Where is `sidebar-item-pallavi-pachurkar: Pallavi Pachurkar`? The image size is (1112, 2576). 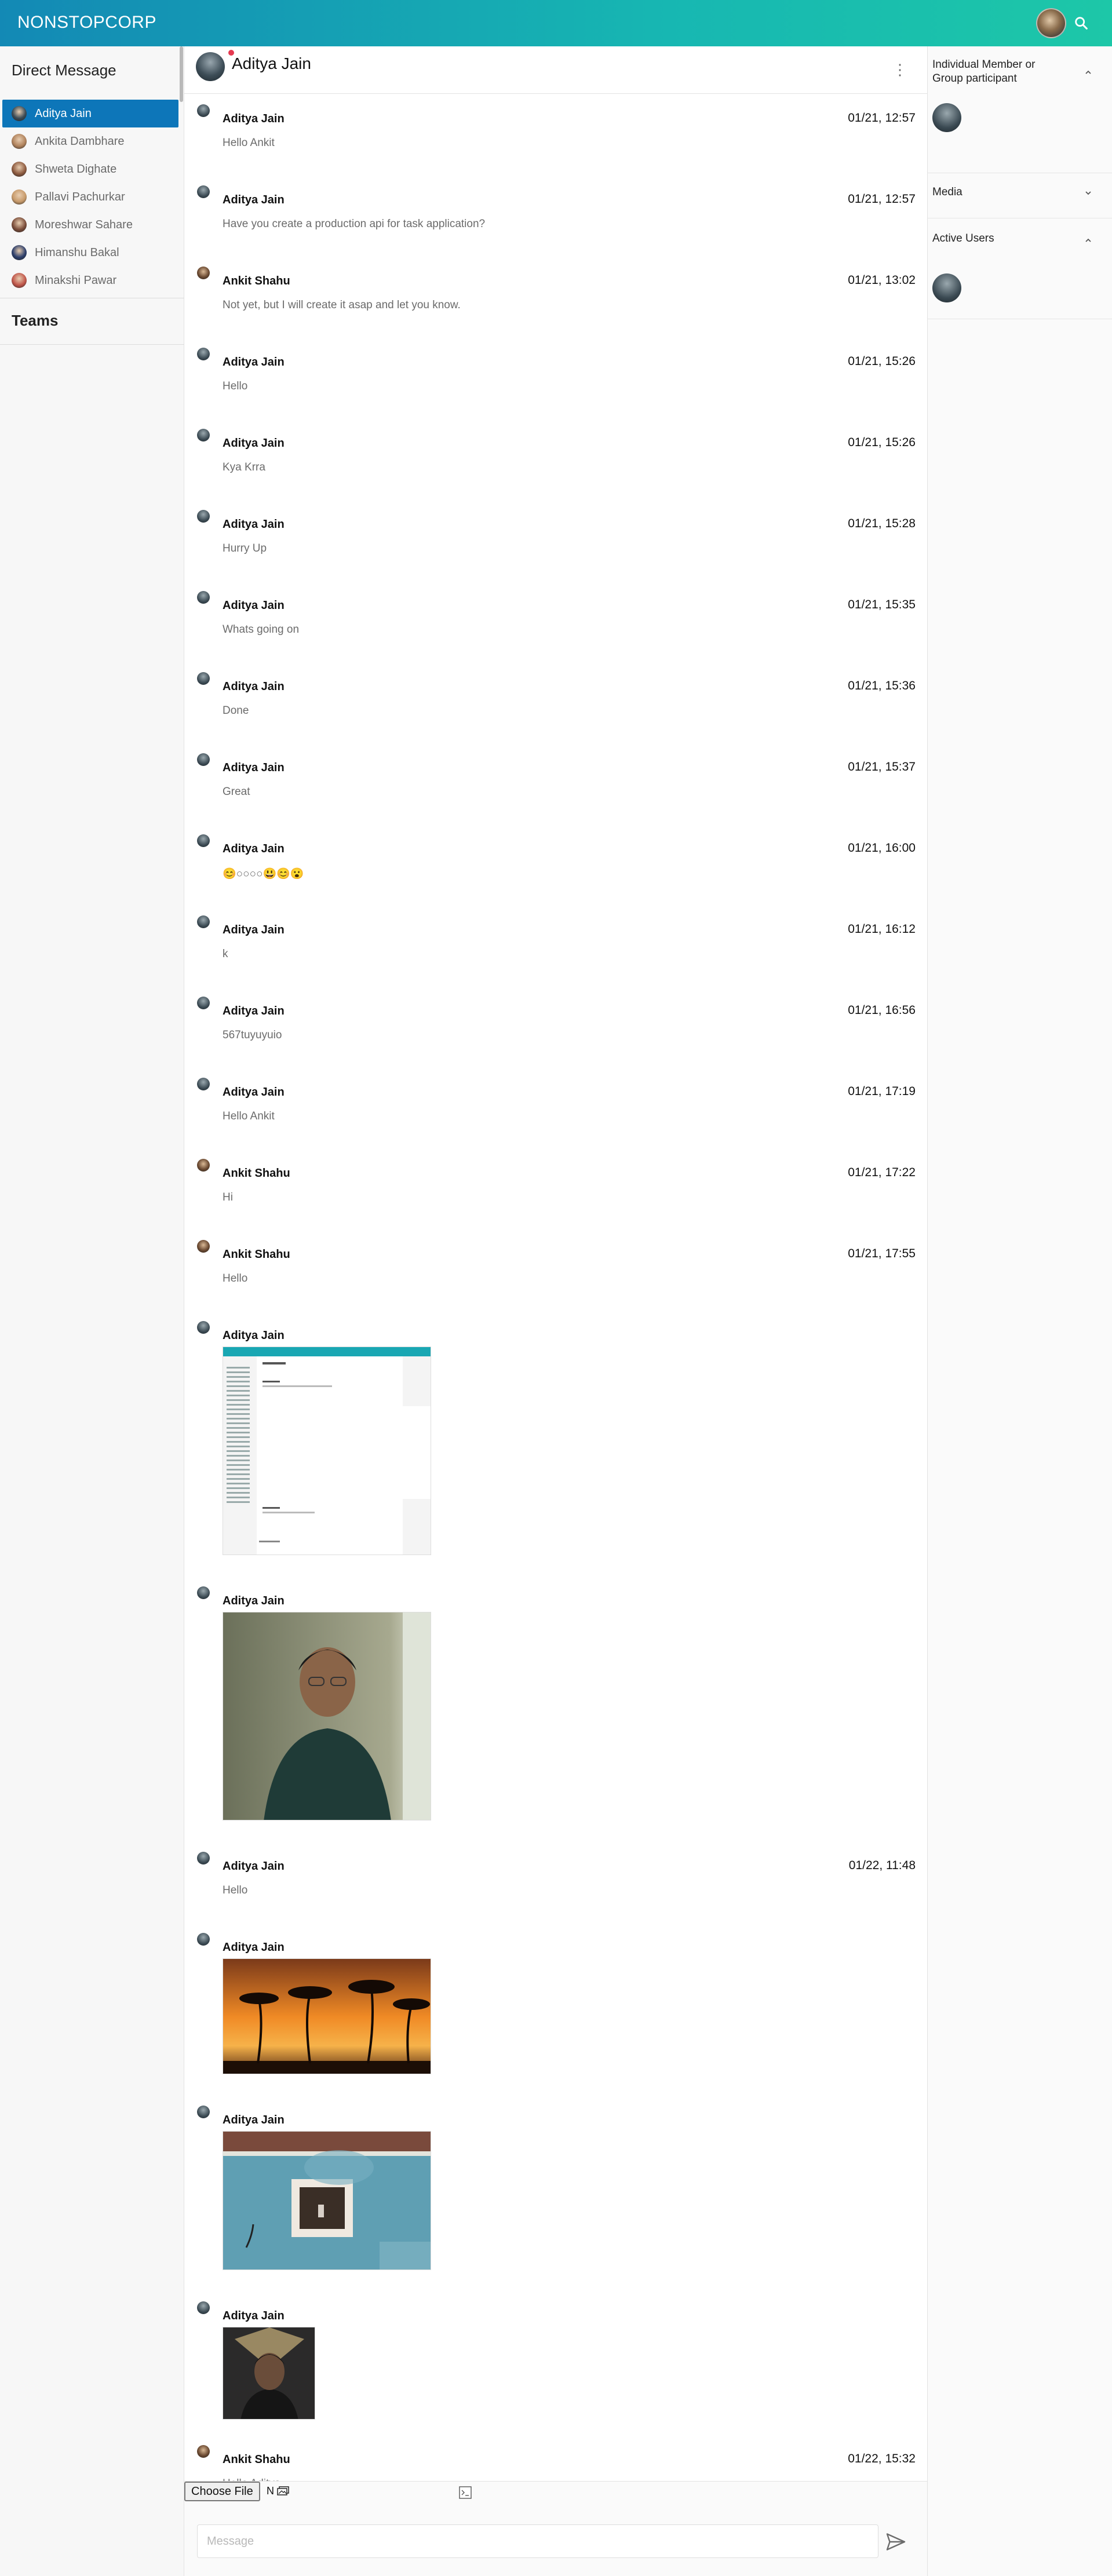 sidebar-item-pallavi-pachurkar: Pallavi Pachurkar is located at coordinates (90, 197).